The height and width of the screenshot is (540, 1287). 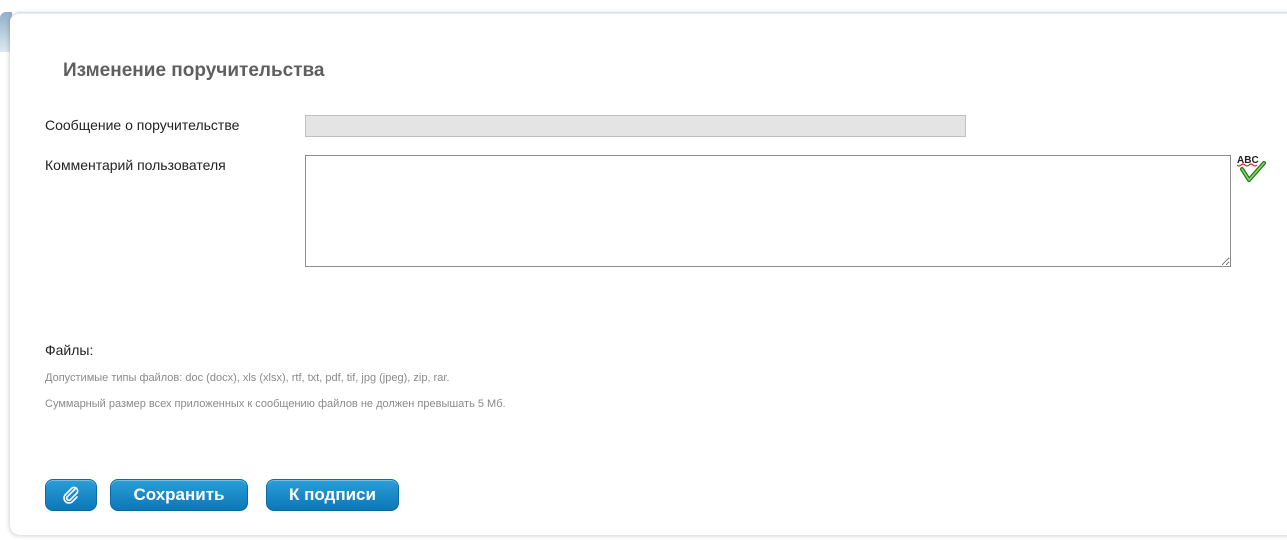 I want to click on spellcheck-icon: ABC, so click(x=1253, y=169).